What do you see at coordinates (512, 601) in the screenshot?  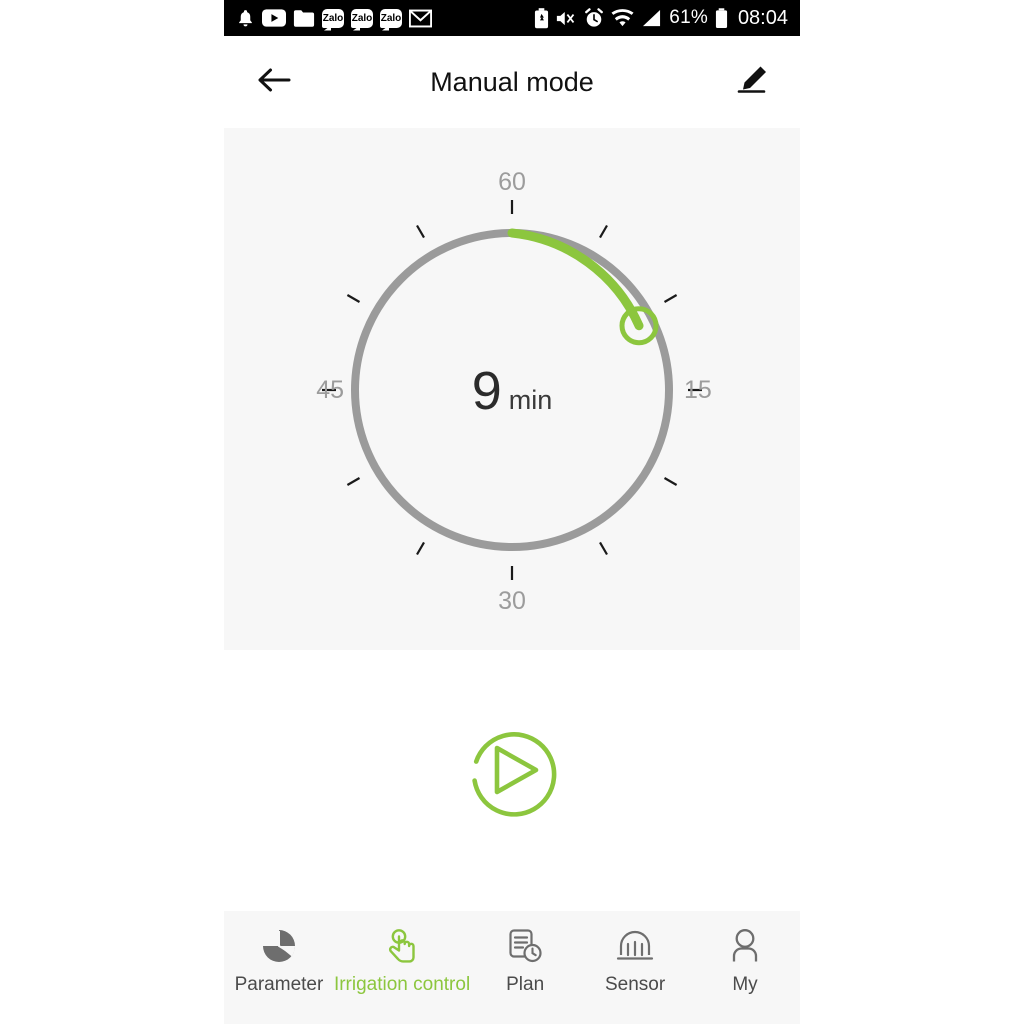 I see `dial-label-bottom: 30` at bounding box center [512, 601].